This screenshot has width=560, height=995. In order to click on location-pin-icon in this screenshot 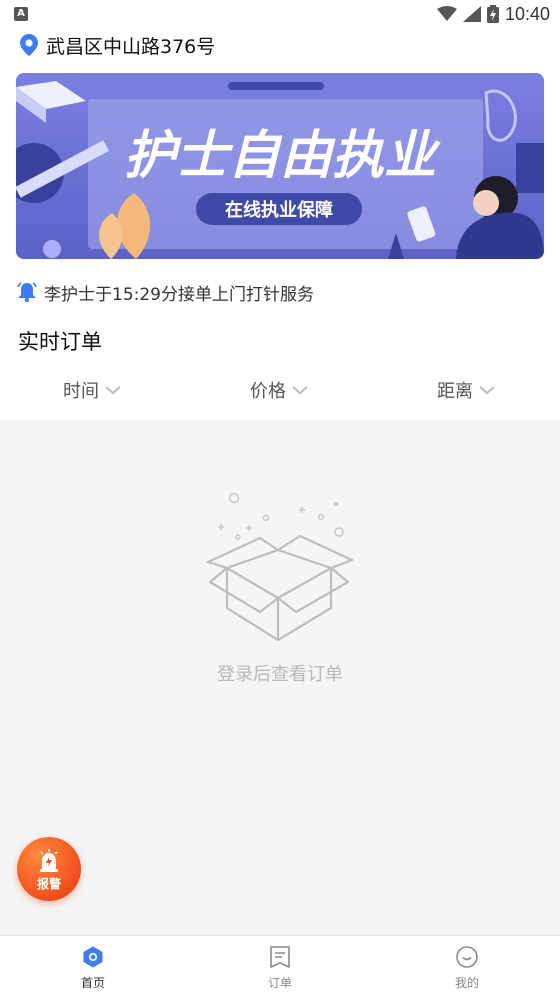, I will do `click(29, 45)`.